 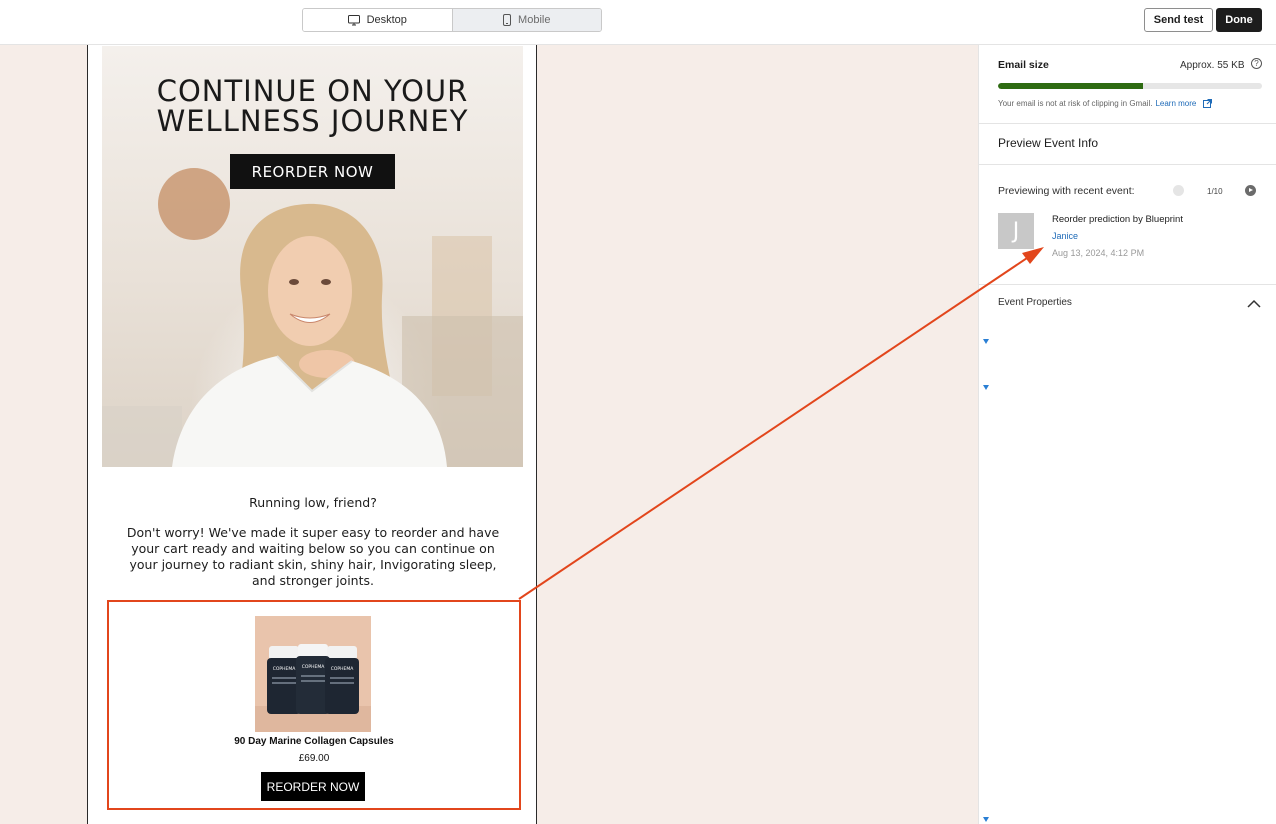 What do you see at coordinates (1254, 304) in the screenshot?
I see `chevron-up-icon` at bounding box center [1254, 304].